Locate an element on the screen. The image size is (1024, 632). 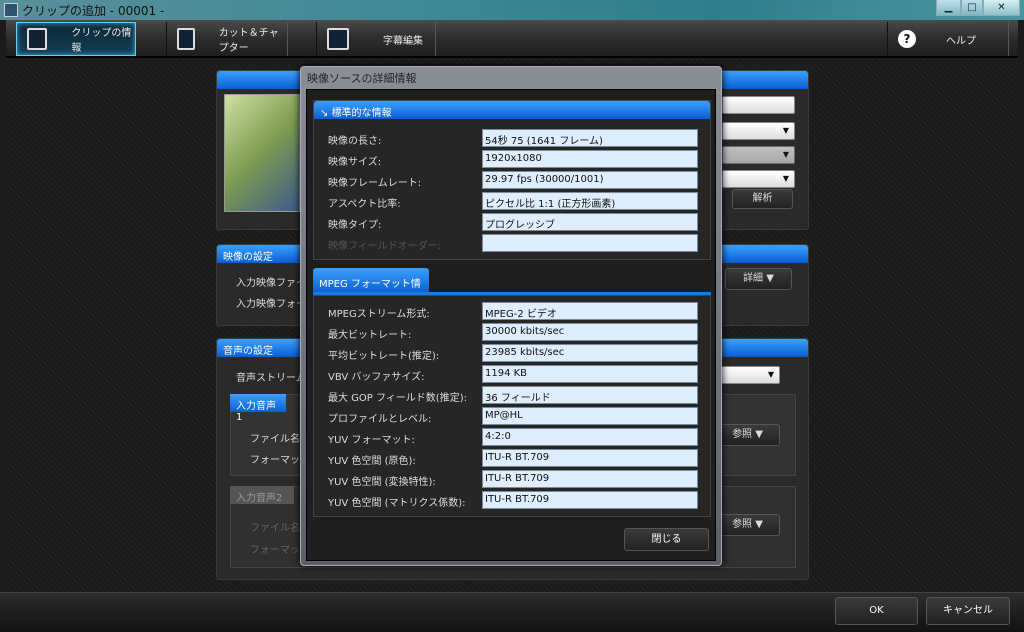
info-row: アスペクト比率: ピクセル比 1:1 (正方形画素) is located at coordinates (513, 201).